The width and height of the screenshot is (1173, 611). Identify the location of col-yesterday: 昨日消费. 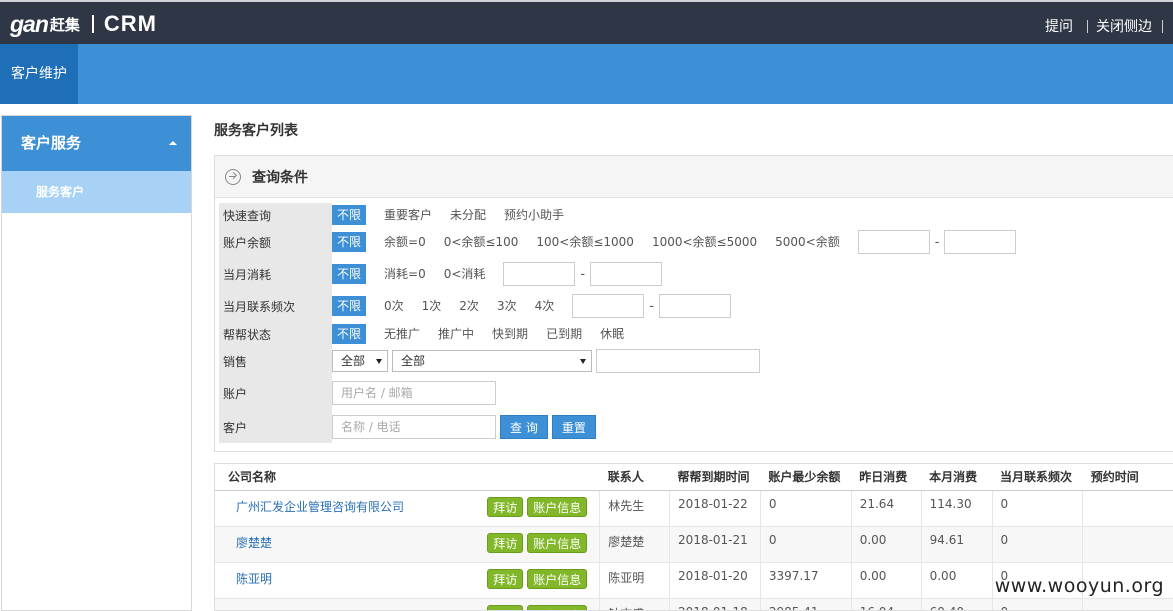
(886, 477).